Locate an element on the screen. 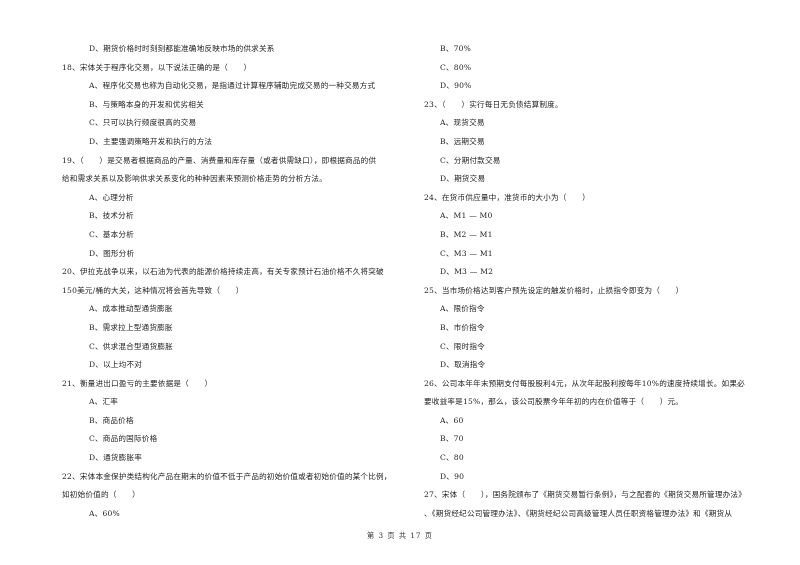 The height and width of the screenshot is (565, 800). question-text: 18、宋体关于程序化交易，以下说法正确的是（ ） is located at coordinates (157, 67).